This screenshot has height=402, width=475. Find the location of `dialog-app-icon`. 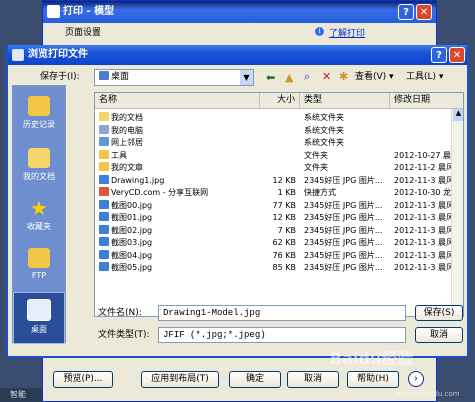

dialog-app-icon is located at coordinates (18, 55).